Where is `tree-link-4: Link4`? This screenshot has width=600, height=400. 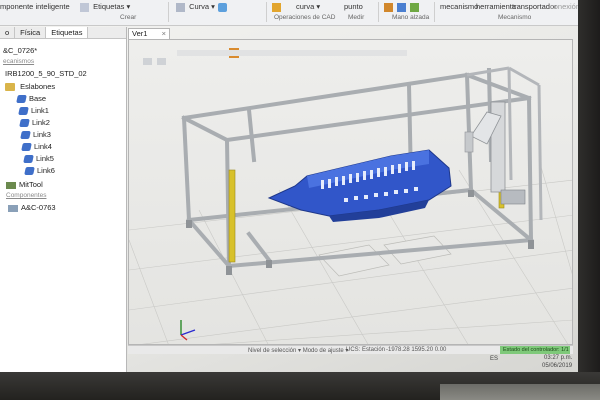
tree-link-4: Link4 is located at coordinates (36, 147).